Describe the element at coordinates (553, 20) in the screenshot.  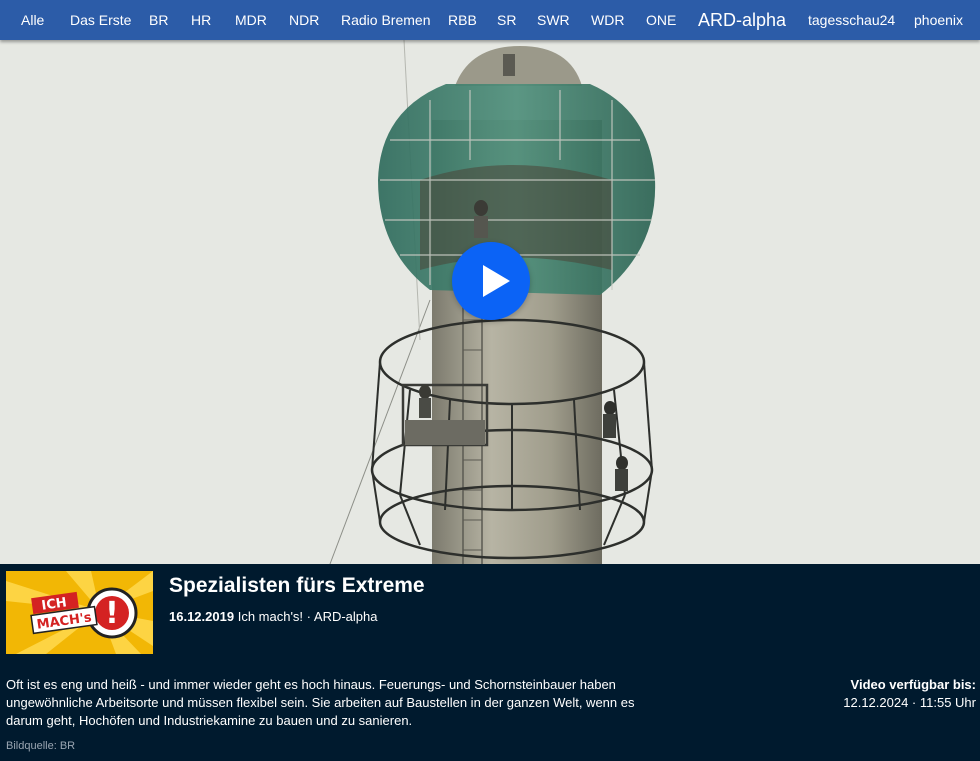
I see `nav-item-swr: SWR` at that location.